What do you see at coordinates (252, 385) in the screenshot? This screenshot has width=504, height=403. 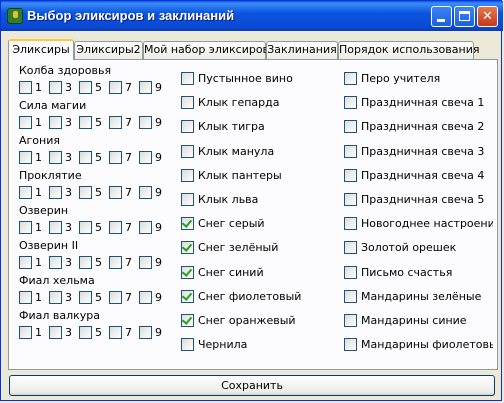 I see `save-button: Сохранить` at bounding box center [252, 385].